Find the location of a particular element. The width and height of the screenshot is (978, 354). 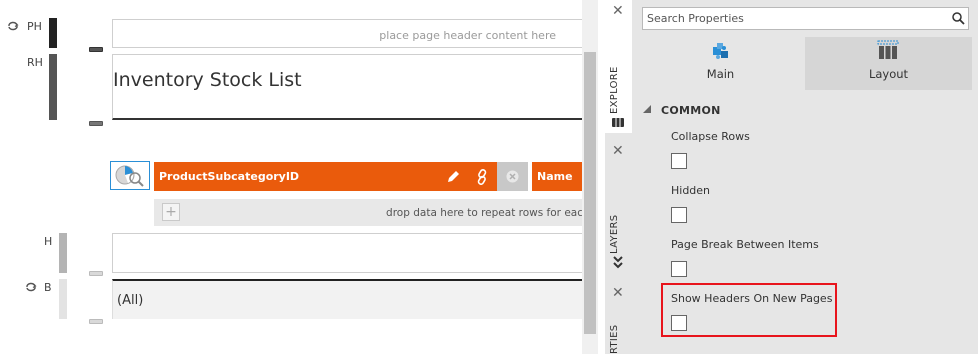

data-visualization-icon is located at coordinates (130, 175).